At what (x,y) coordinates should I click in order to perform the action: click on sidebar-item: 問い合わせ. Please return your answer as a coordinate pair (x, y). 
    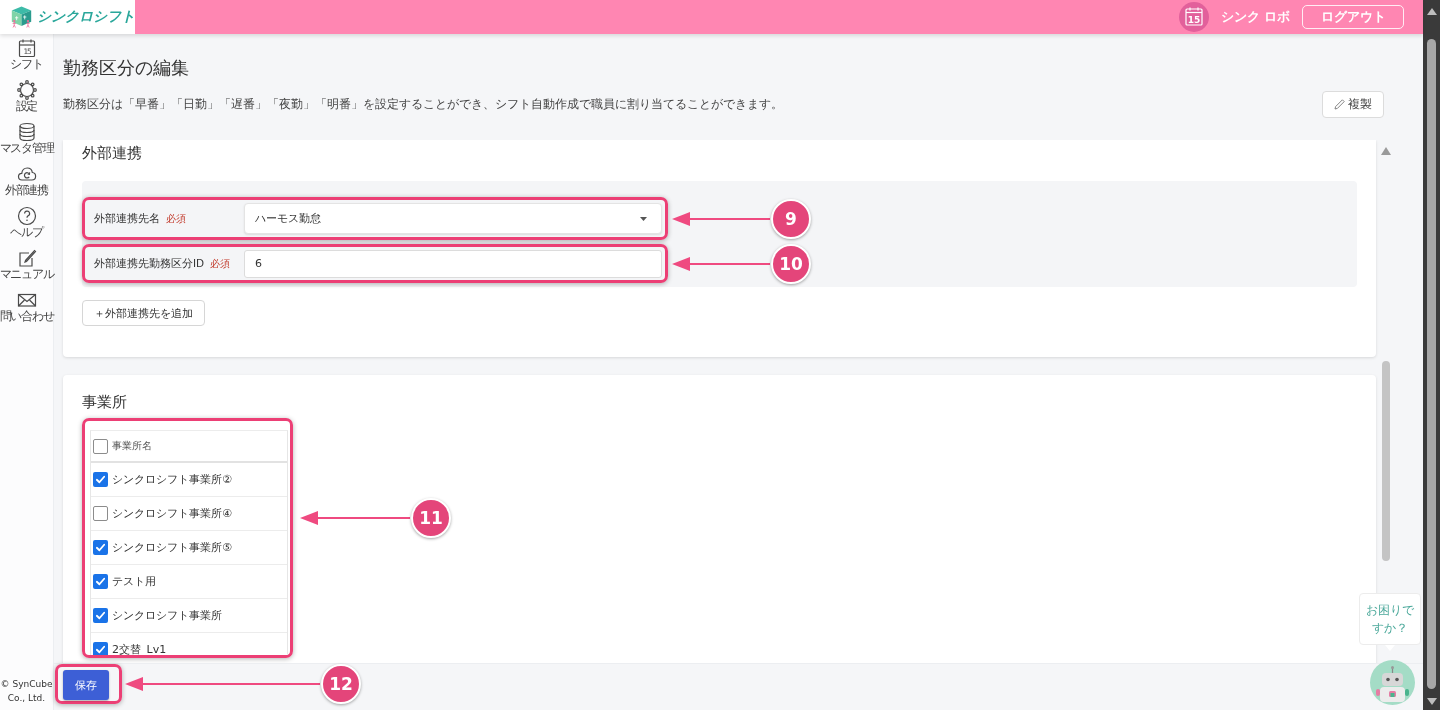
    Looking at the image, I should click on (27, 311).